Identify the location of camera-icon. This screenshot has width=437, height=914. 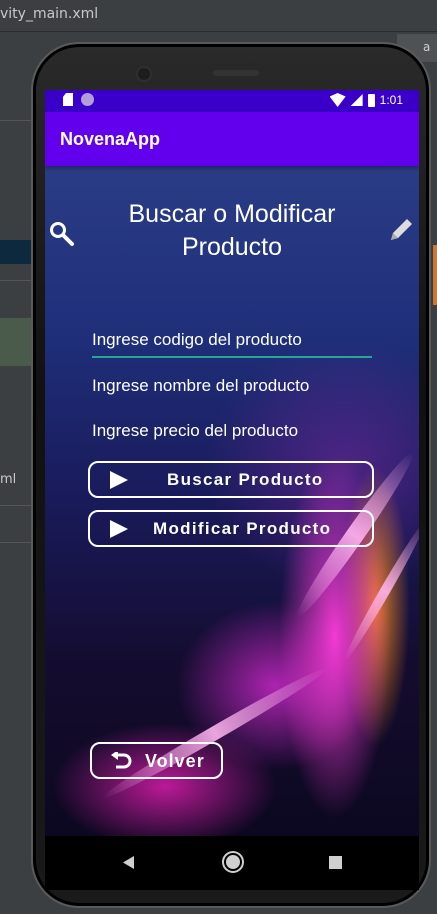
(144, 74).